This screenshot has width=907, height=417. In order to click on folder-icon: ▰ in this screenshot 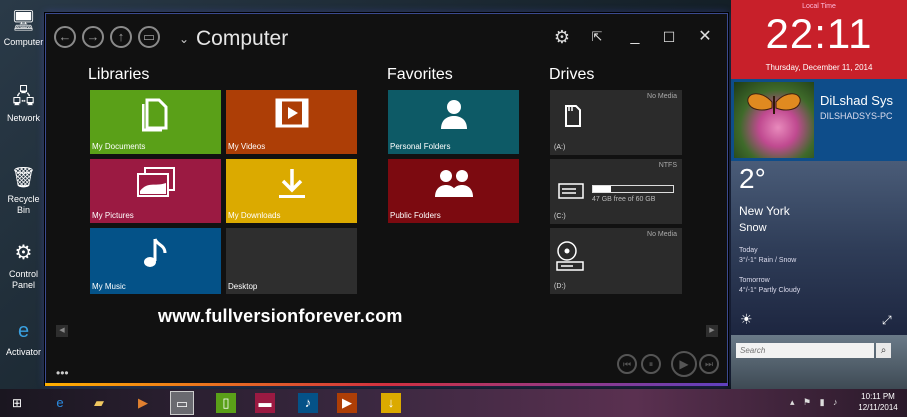, I will do `click(99, 402)`.